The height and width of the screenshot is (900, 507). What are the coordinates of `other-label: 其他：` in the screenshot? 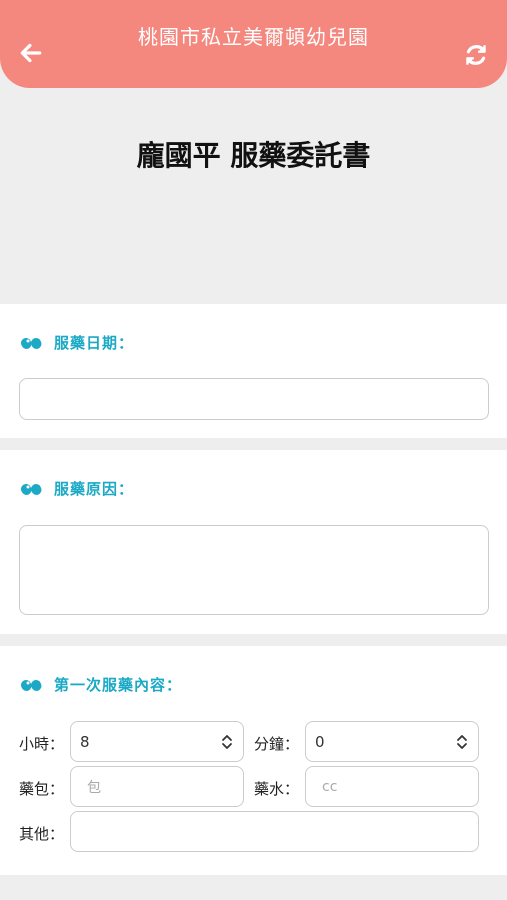 It's located at (42, 834).